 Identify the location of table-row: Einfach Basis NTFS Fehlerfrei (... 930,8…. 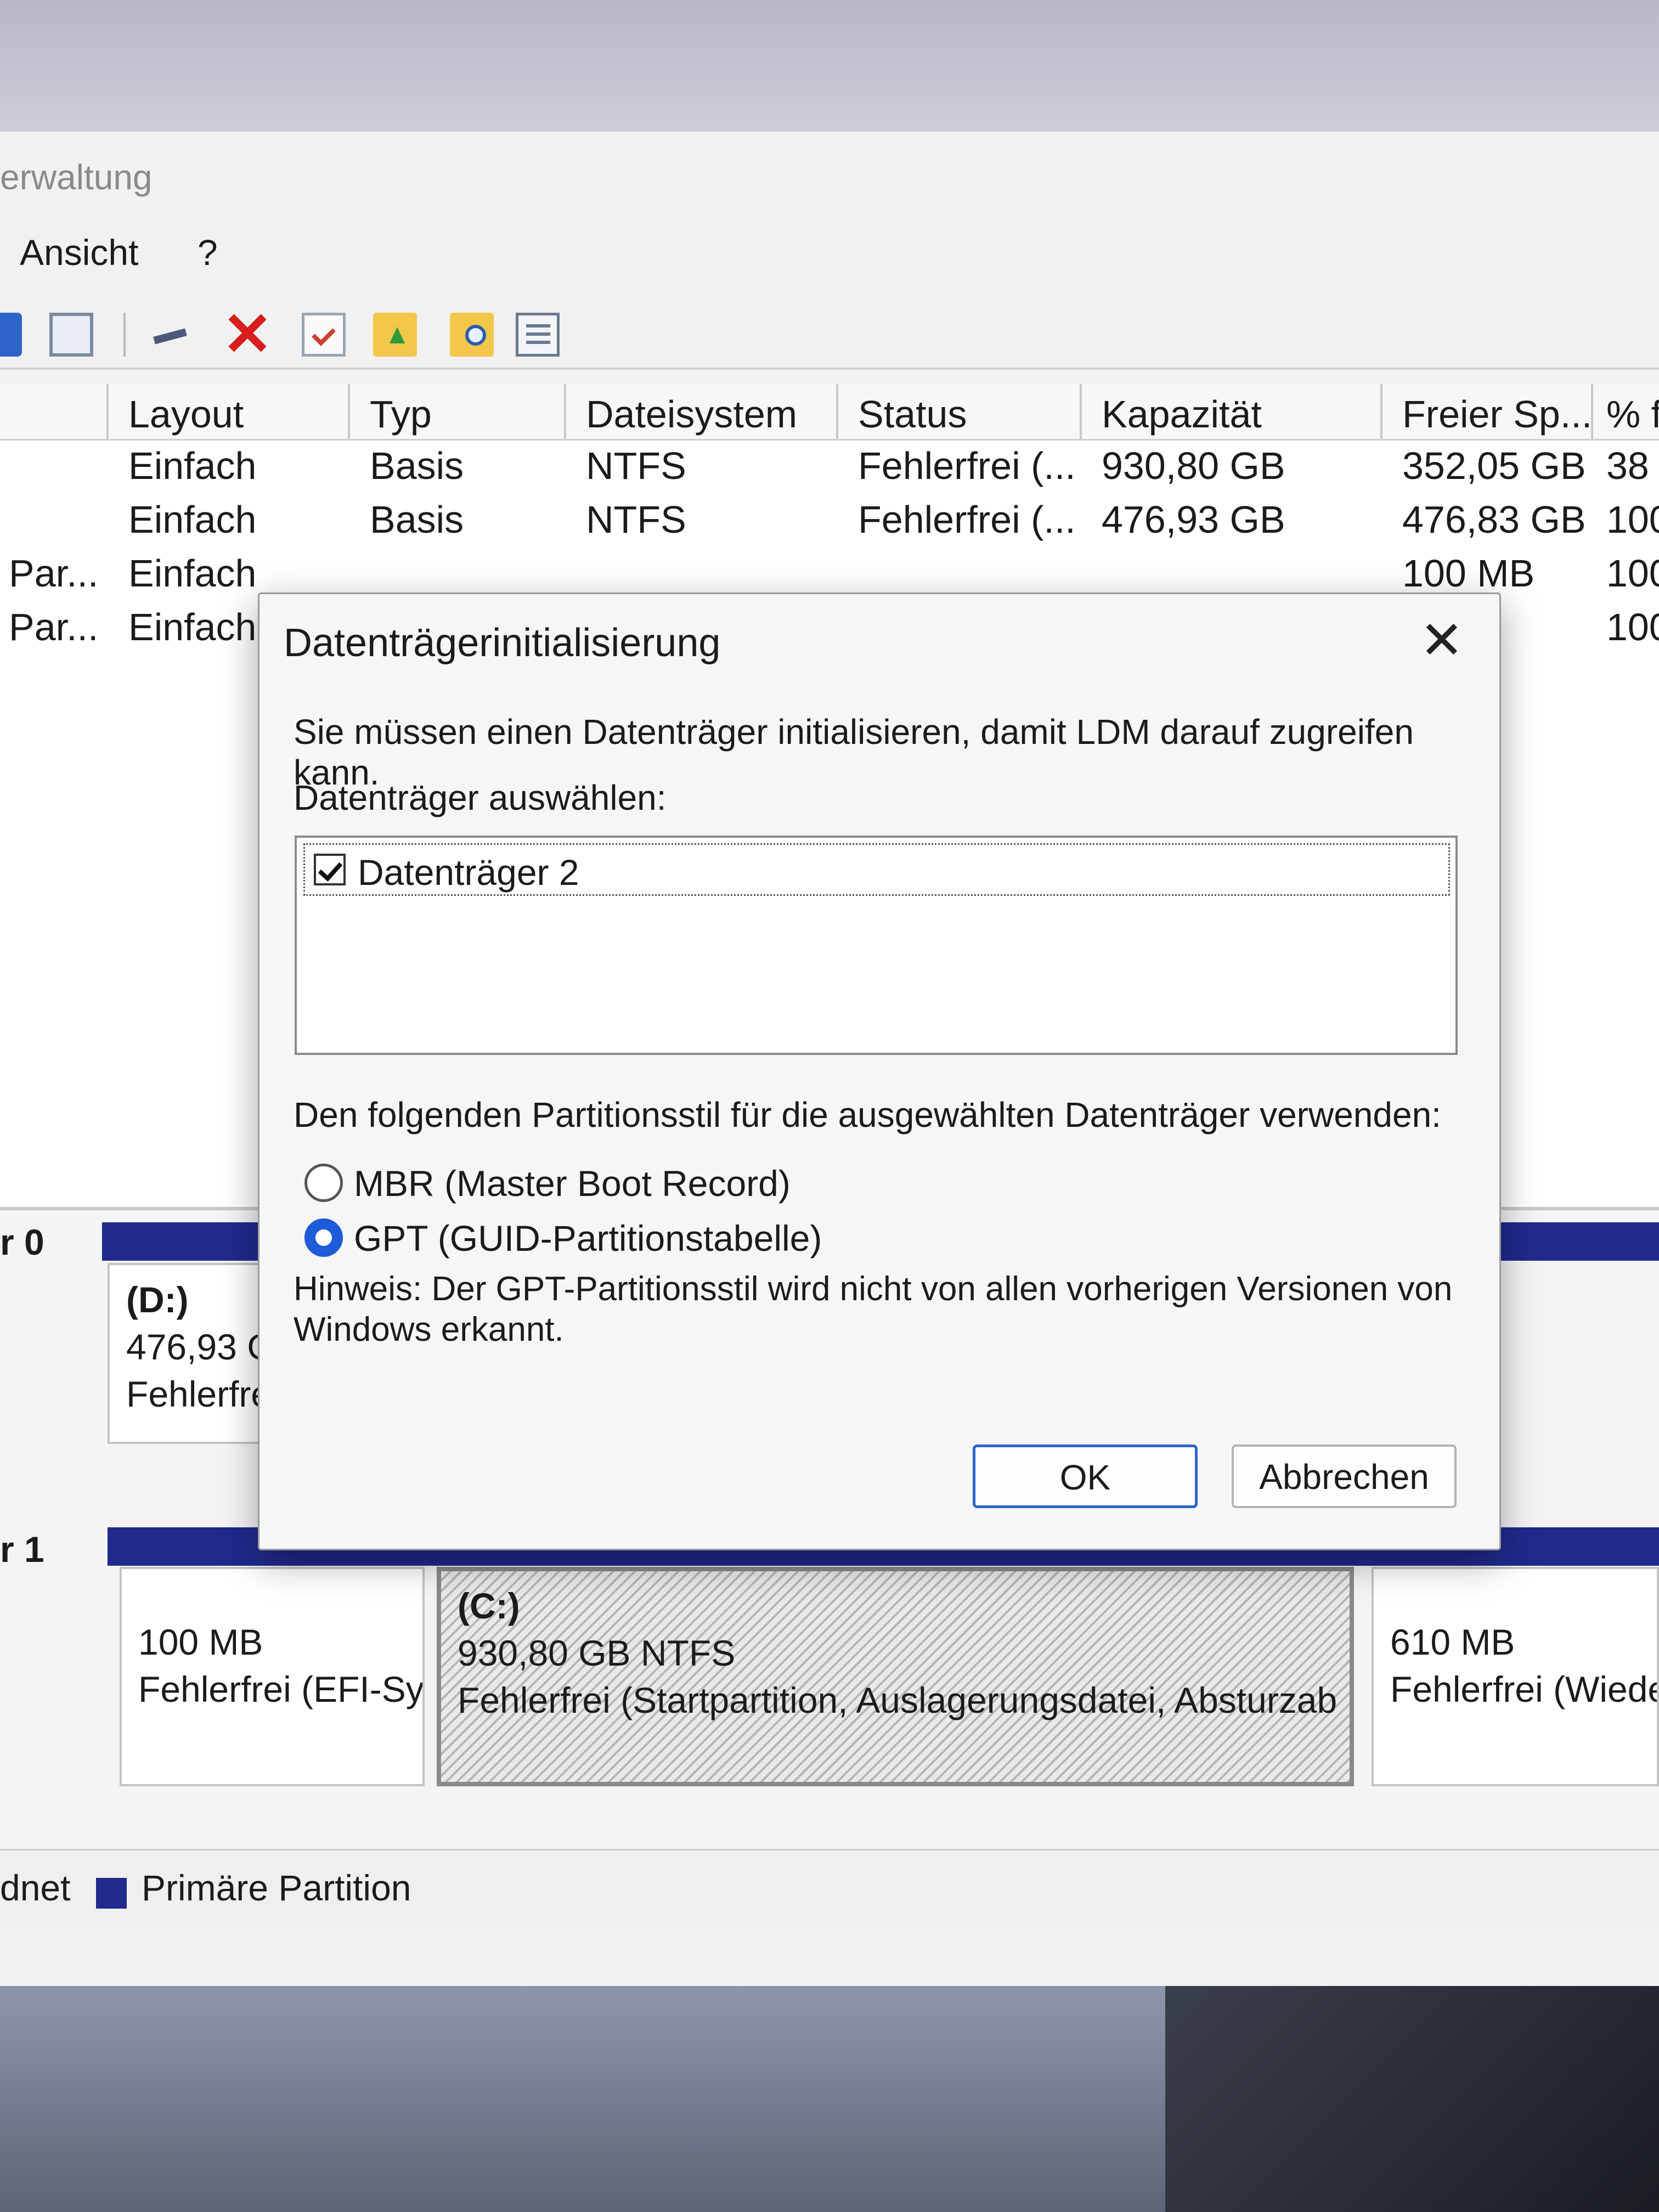
(830, 466).